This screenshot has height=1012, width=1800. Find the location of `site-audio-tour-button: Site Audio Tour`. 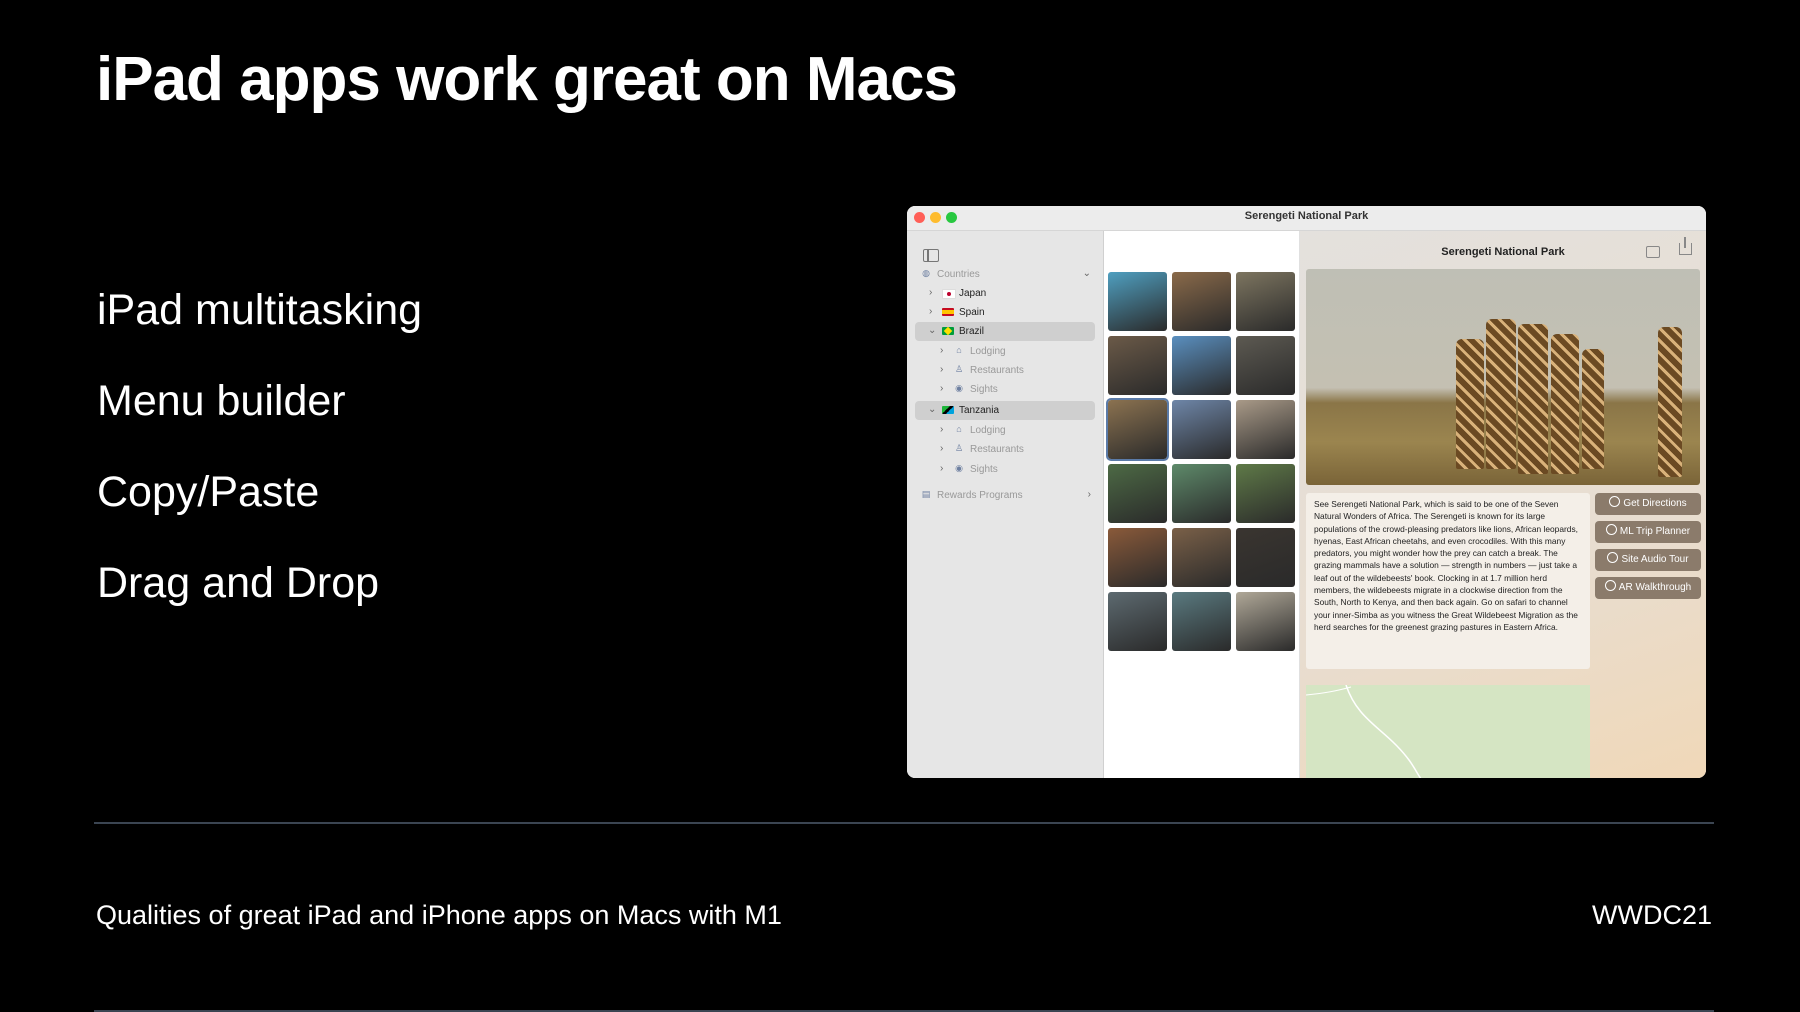

site-audio-tour-button: Site Audio Tour is located at coordinates (1648, 560).